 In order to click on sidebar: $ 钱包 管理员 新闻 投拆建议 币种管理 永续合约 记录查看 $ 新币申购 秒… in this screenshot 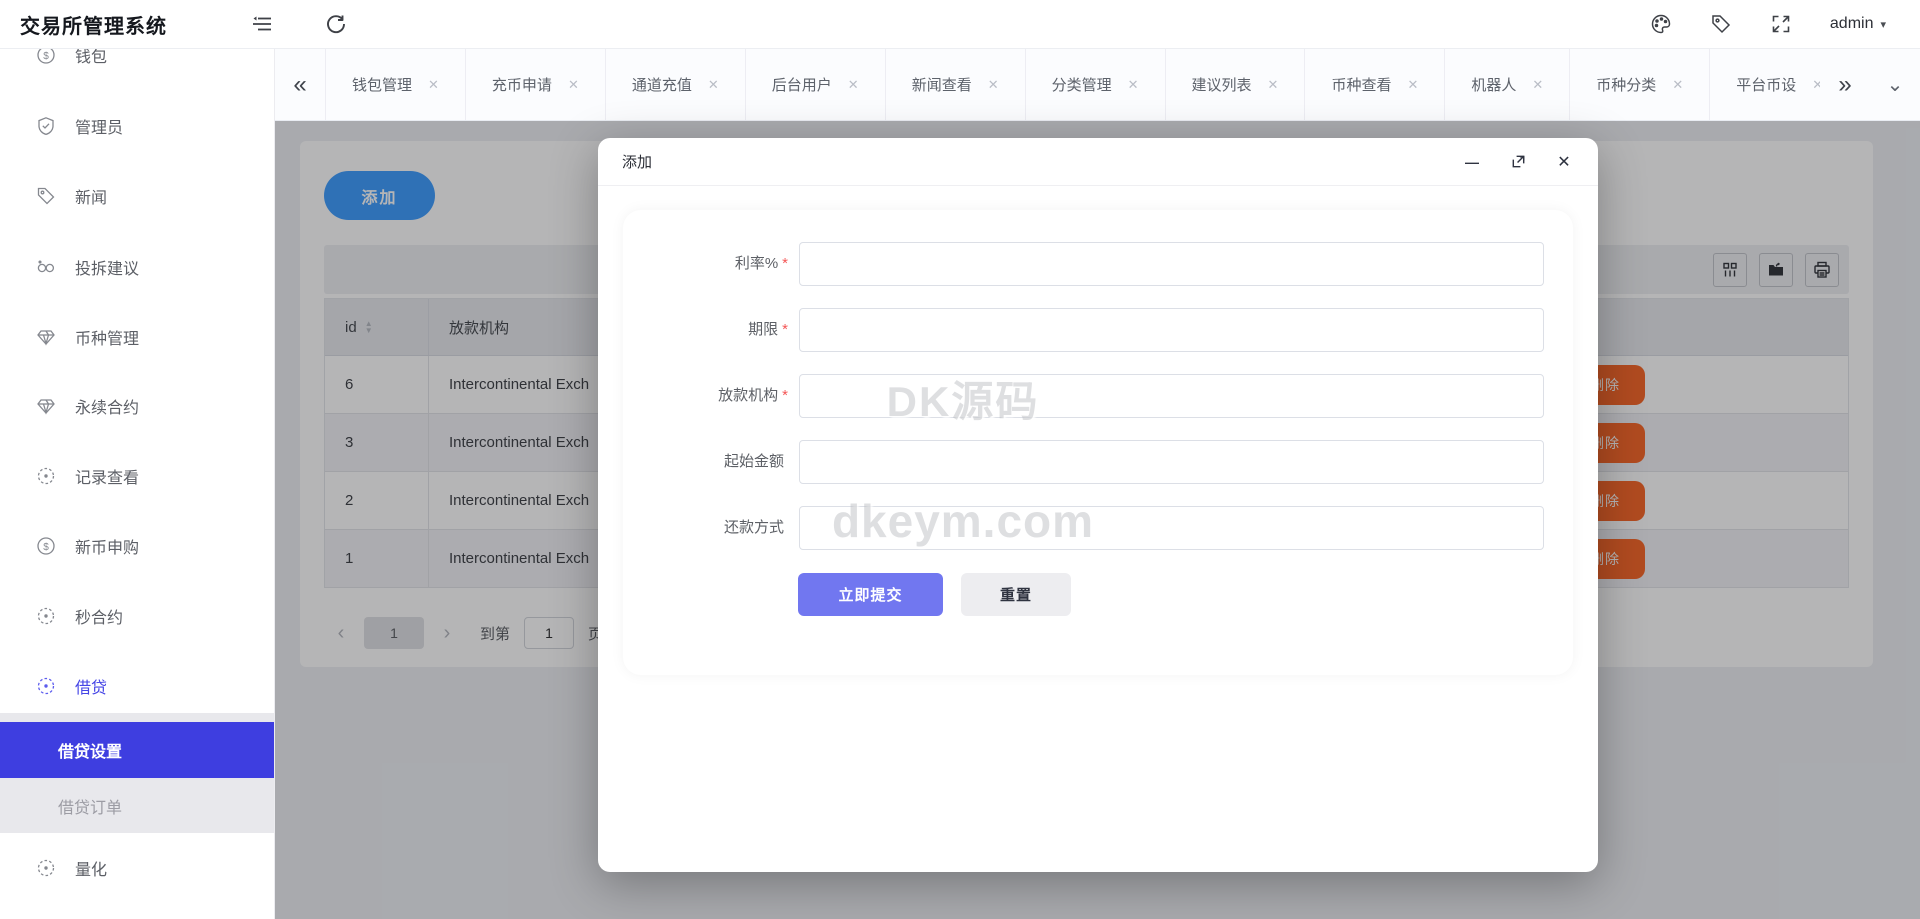, I will do `click(137, 484)`.